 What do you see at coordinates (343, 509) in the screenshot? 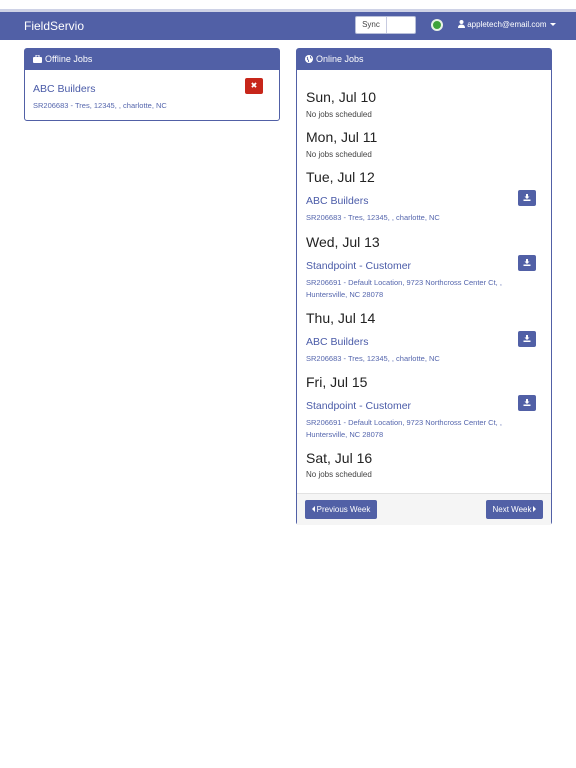
I see `previous-week-label: Previous Week` at bounding box center [343, 509].